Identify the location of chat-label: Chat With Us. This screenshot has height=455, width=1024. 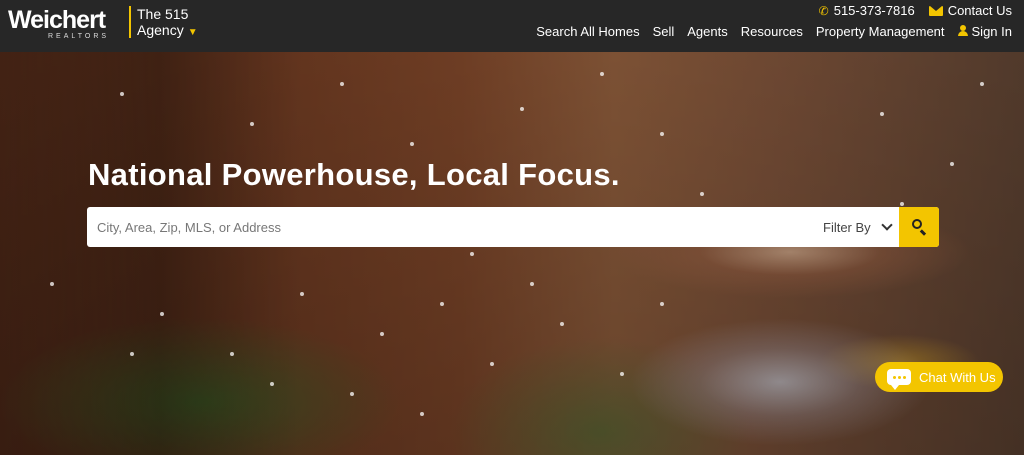
(957, 377).